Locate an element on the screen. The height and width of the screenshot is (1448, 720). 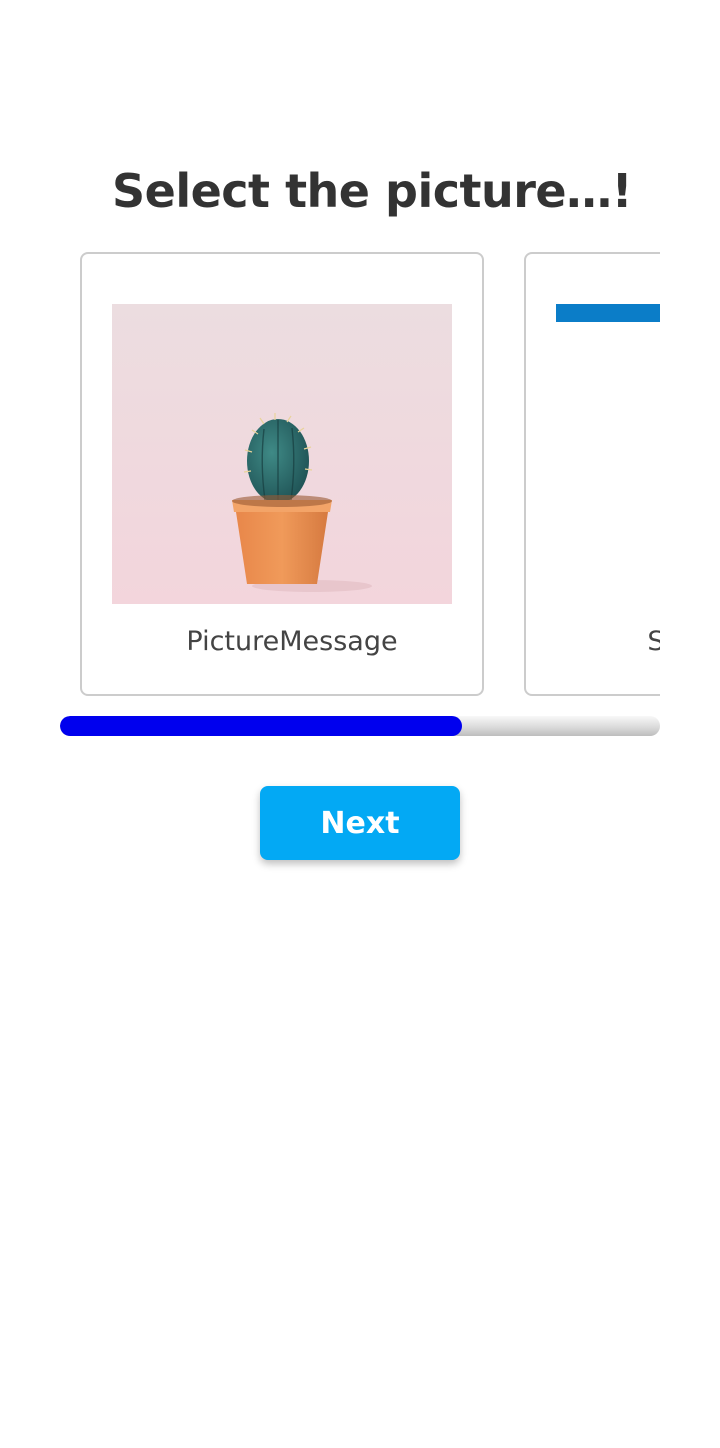
card-caption: S is located at coordinates (653, 641).